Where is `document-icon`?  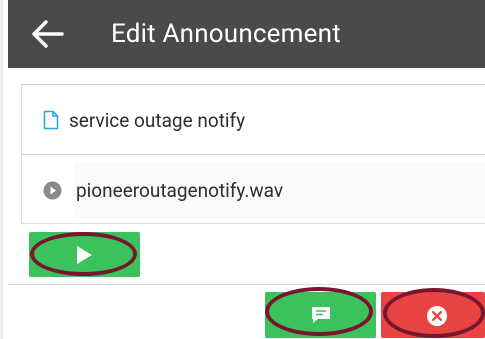
document-icon is located at coordinates (51, 120).